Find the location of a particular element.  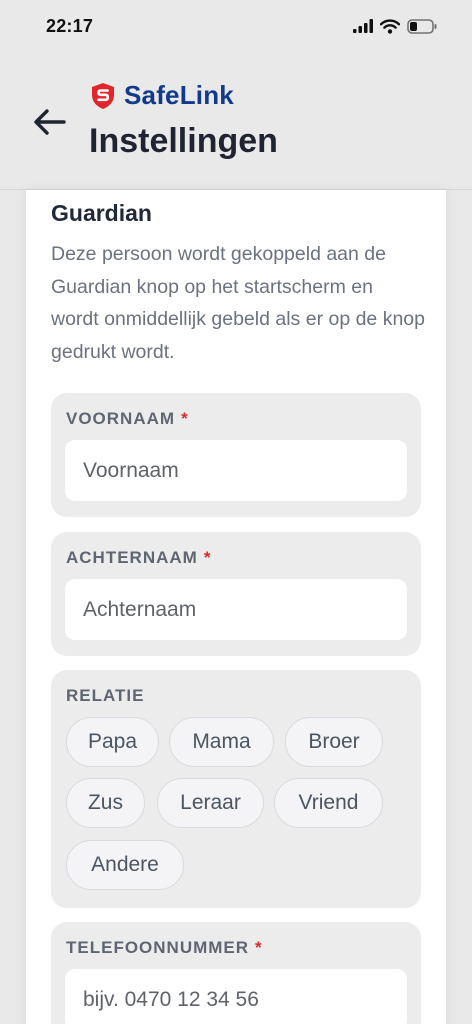

section-title: Guardian is located at coordinates (101, 213).